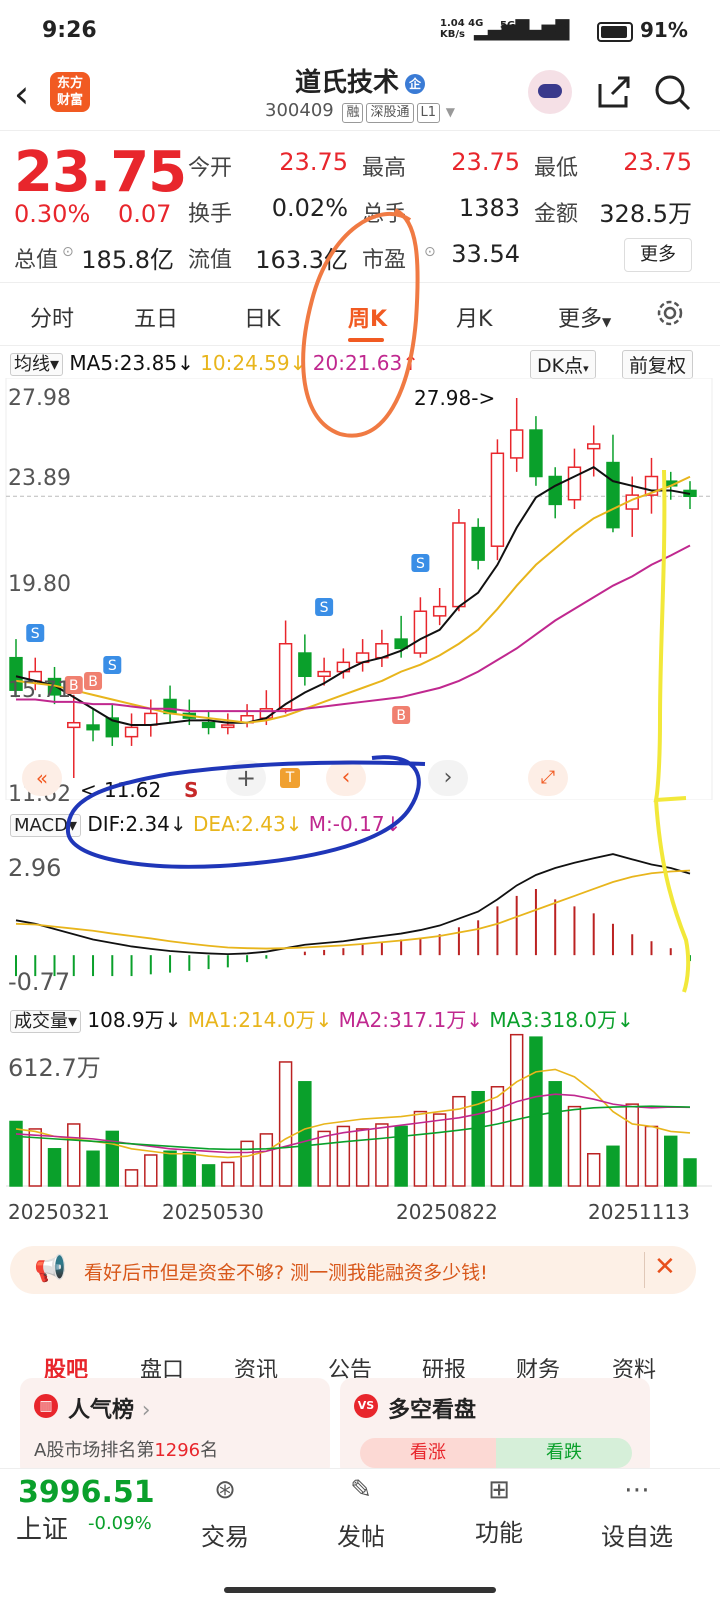 This screenshot has width=720, height=1601. What do you see at coordinates (402, 1020) in the screenshot?
I see `vol-ma2-label: MA2:317.1万` at bounding box center [402, 1020].